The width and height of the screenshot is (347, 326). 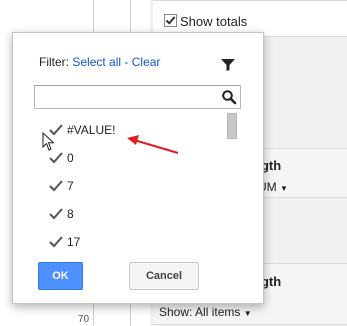 What do you see at coordinates (232, 126) in the screenshot?
I see `list-scrollbar` at bounding box center [232, 126].